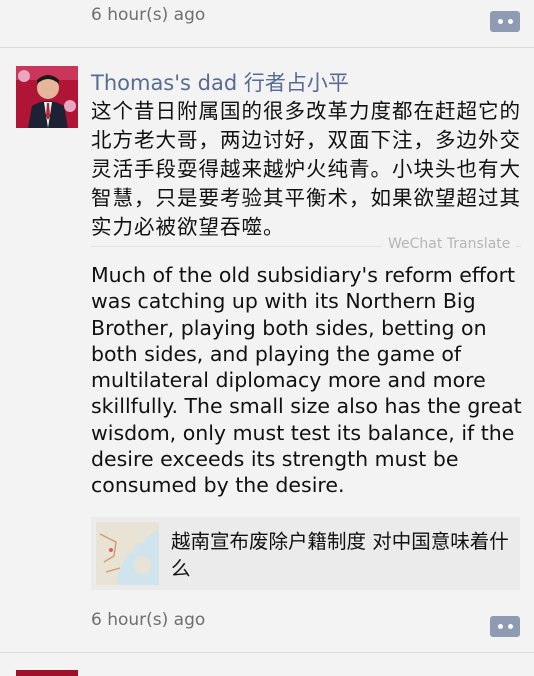 The image size is (534, 676). I want to click on translate-label: WeChat Translate, so click(449, 244).